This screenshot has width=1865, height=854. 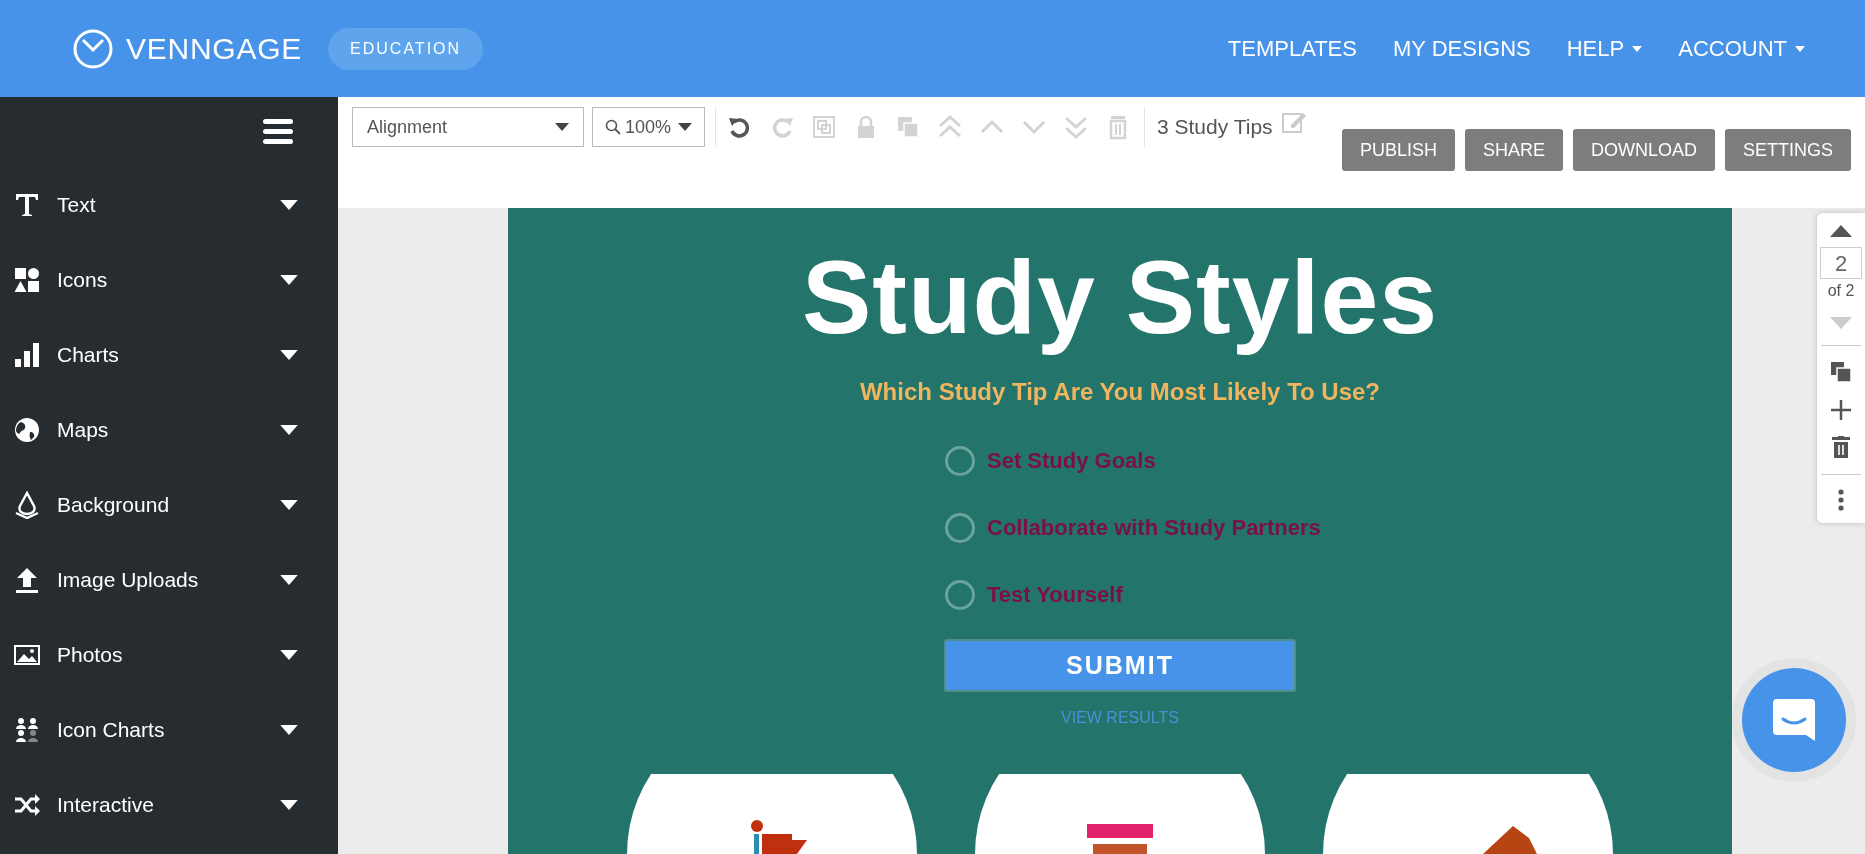 I want to click on sidebar-item: Maps, so click(x=169, y=429).